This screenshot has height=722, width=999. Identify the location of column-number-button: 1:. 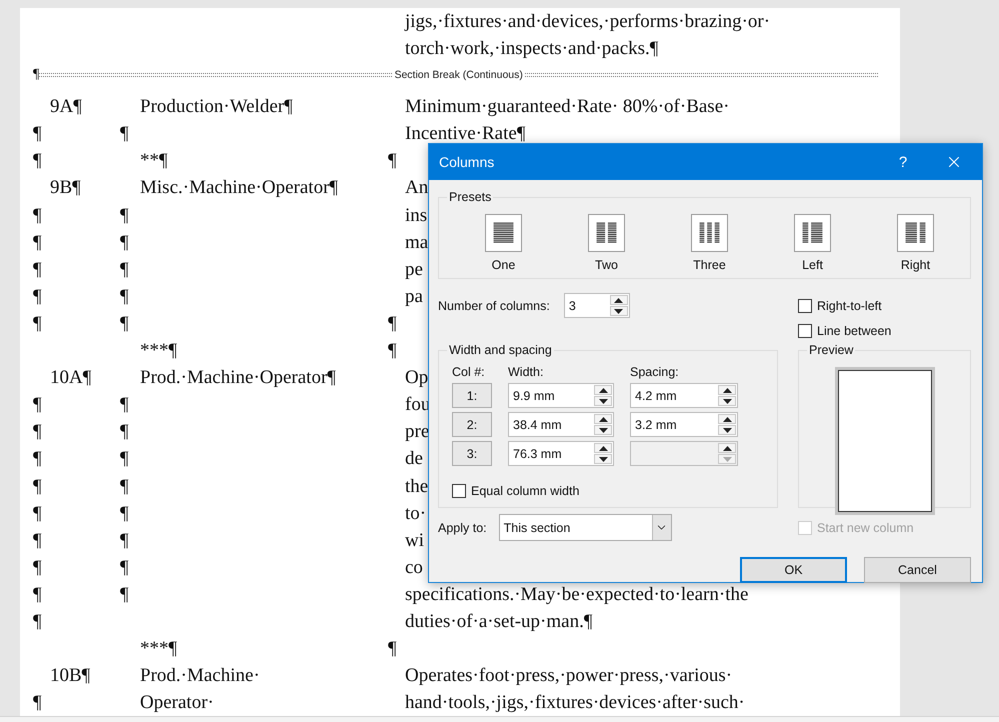
(472, 395).